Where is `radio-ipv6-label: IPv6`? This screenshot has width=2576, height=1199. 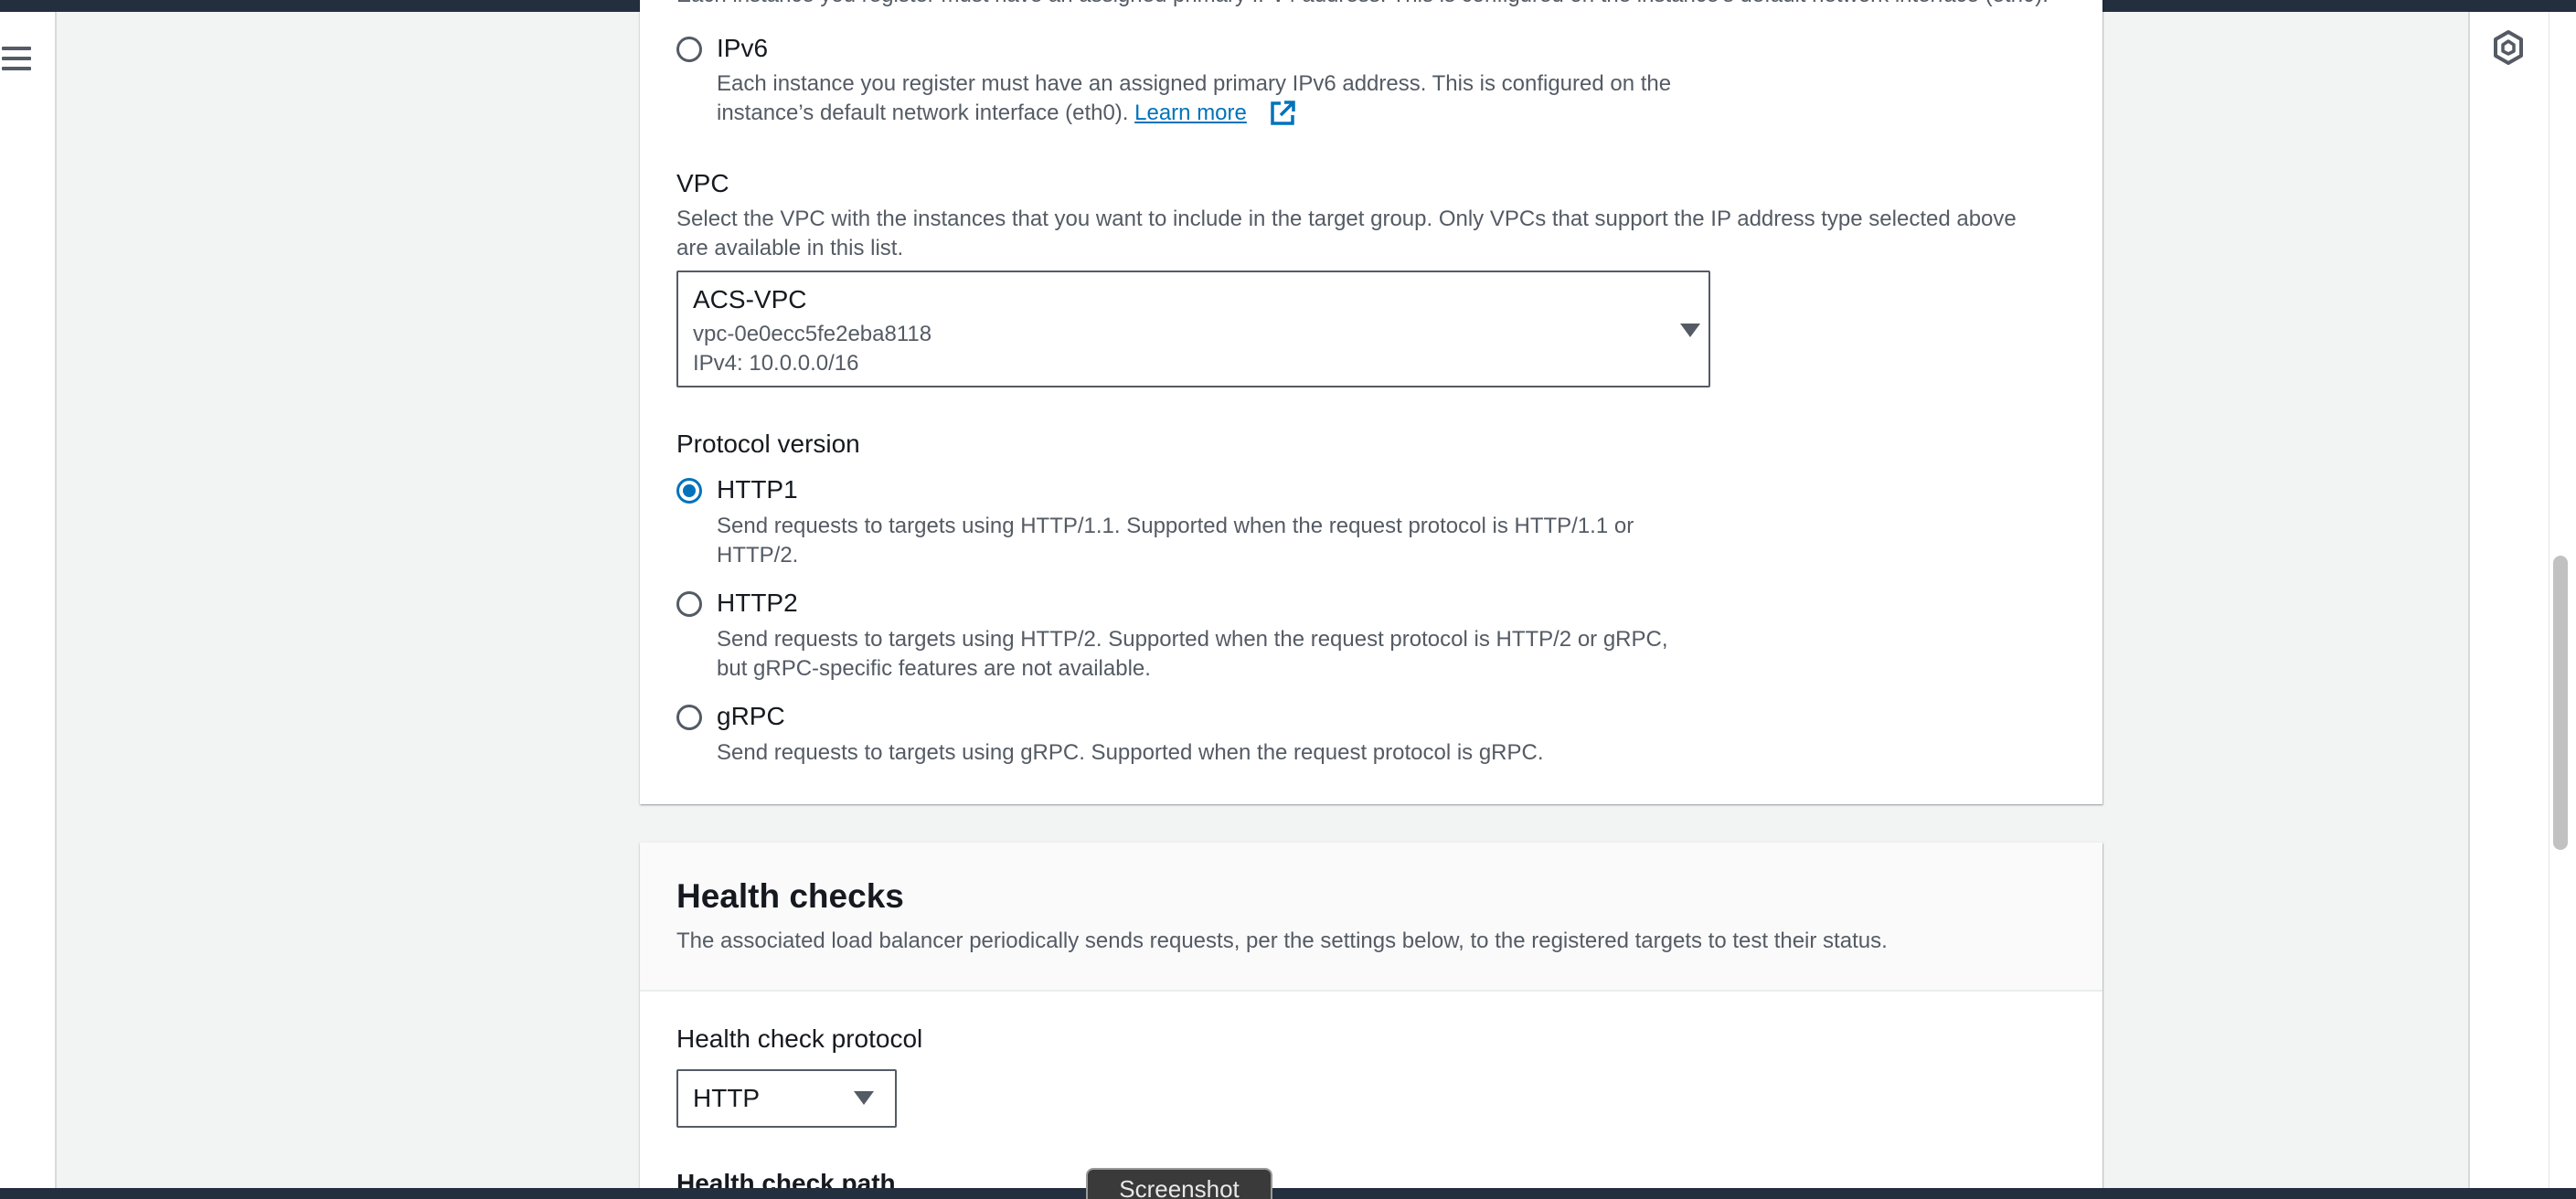 radio-ipv6-label: IPv6 is located at coordinates (743, 48).